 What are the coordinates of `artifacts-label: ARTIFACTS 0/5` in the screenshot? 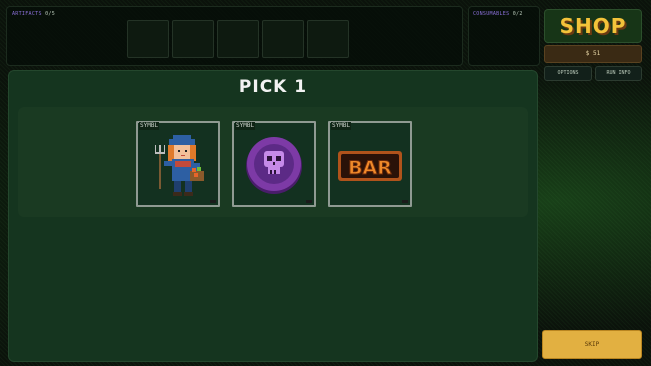 It's located at (33, 14).